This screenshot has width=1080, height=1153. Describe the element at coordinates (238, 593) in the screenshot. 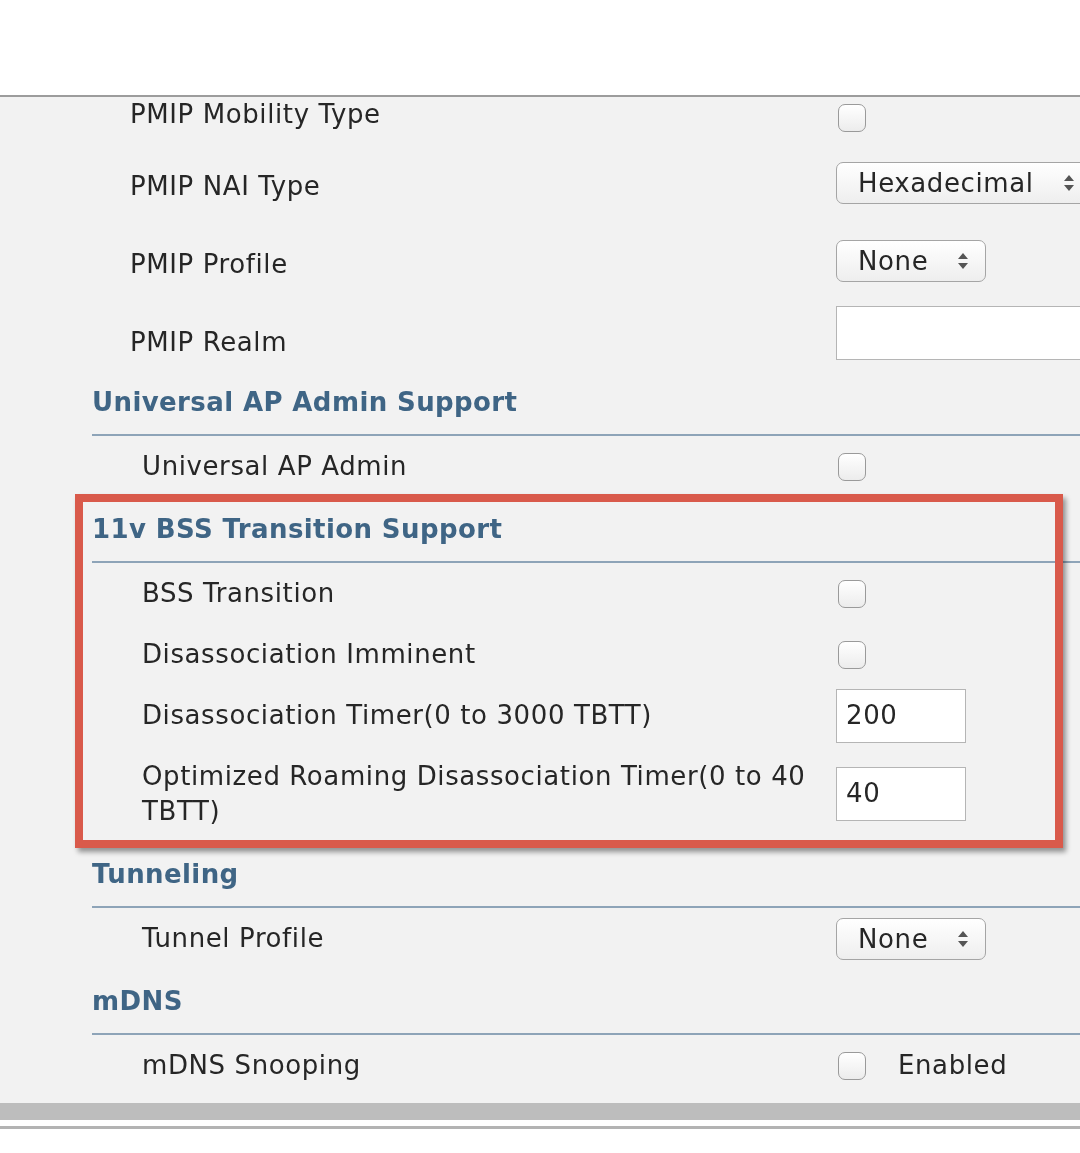

I see `field-label: BSS Transition` at that location.